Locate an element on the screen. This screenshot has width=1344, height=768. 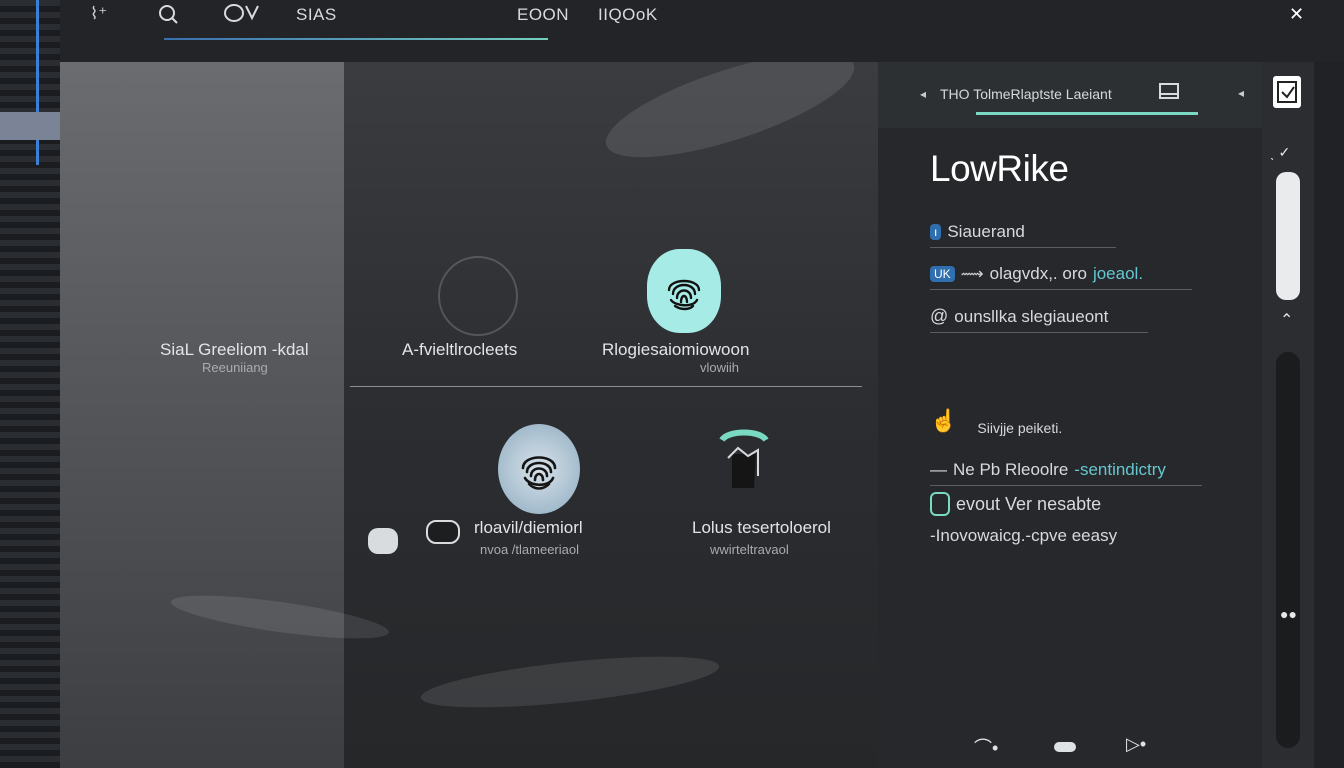
search-icon is located at coordinates (169, 15).